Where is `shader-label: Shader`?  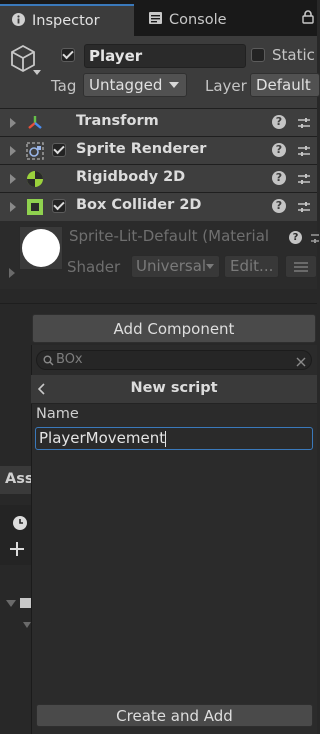
shader-label: Shader is located at coordinates (94, 267).